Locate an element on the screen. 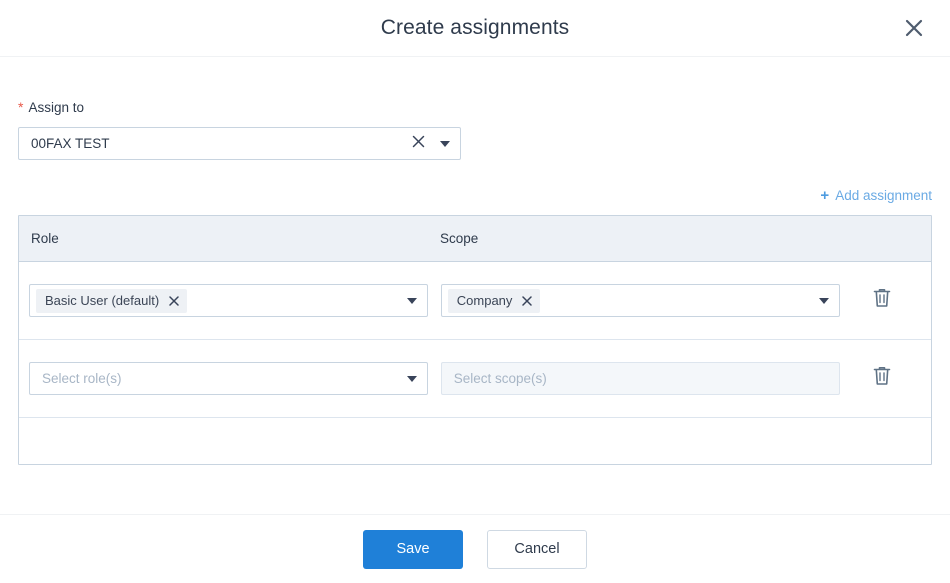  dialog-header: Create assignments is located at coordinates (475, 28).